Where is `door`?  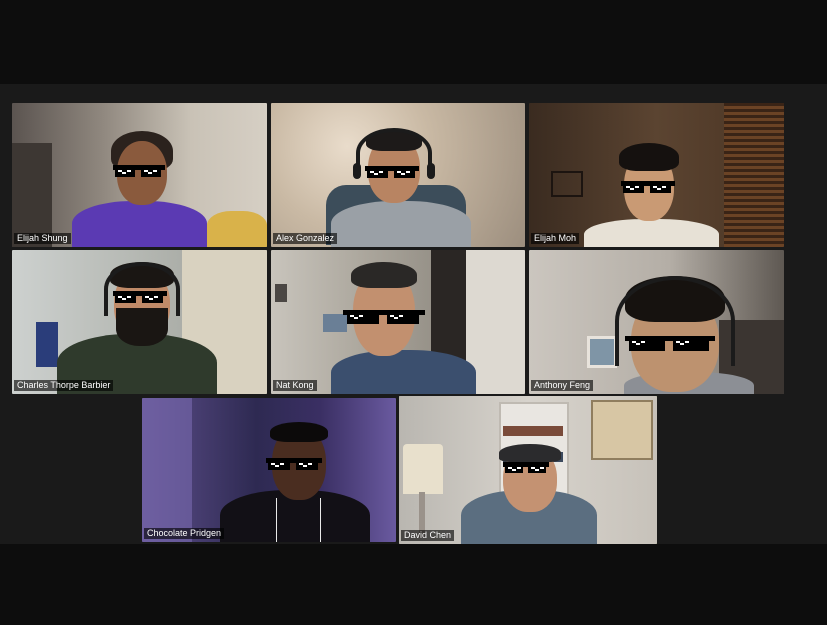 door is located at coordinates (32, 195).